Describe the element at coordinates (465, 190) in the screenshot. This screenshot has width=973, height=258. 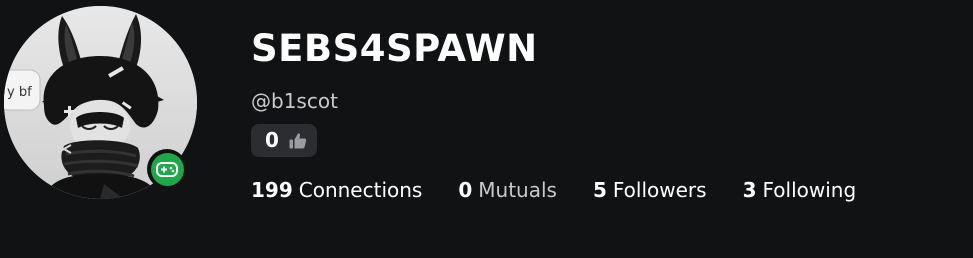
I see `mutuals-count: 0` at that location.